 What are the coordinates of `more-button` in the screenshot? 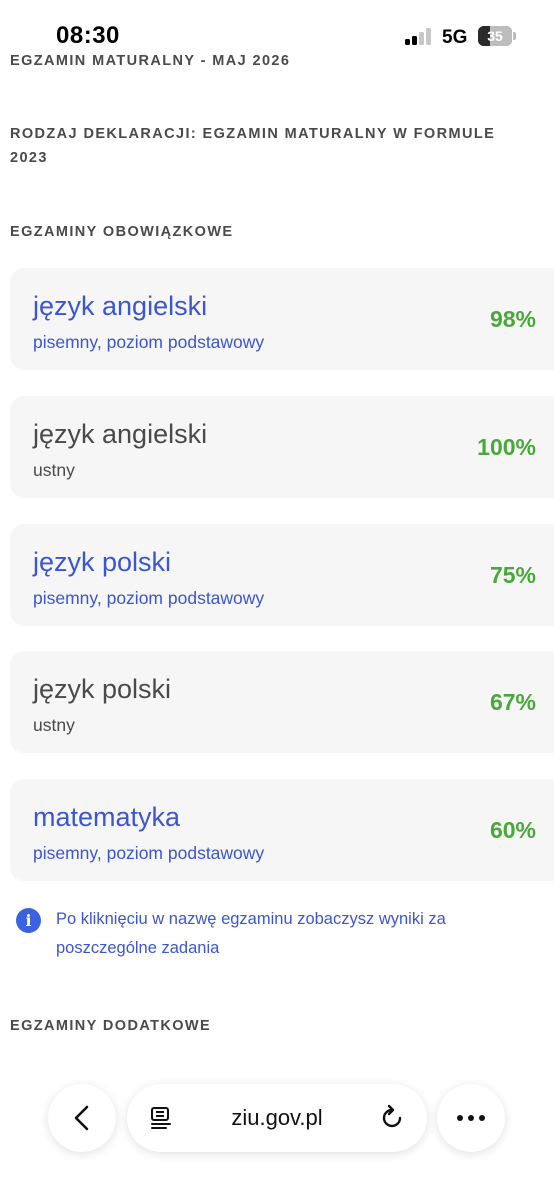 It's located at (471, 1118).